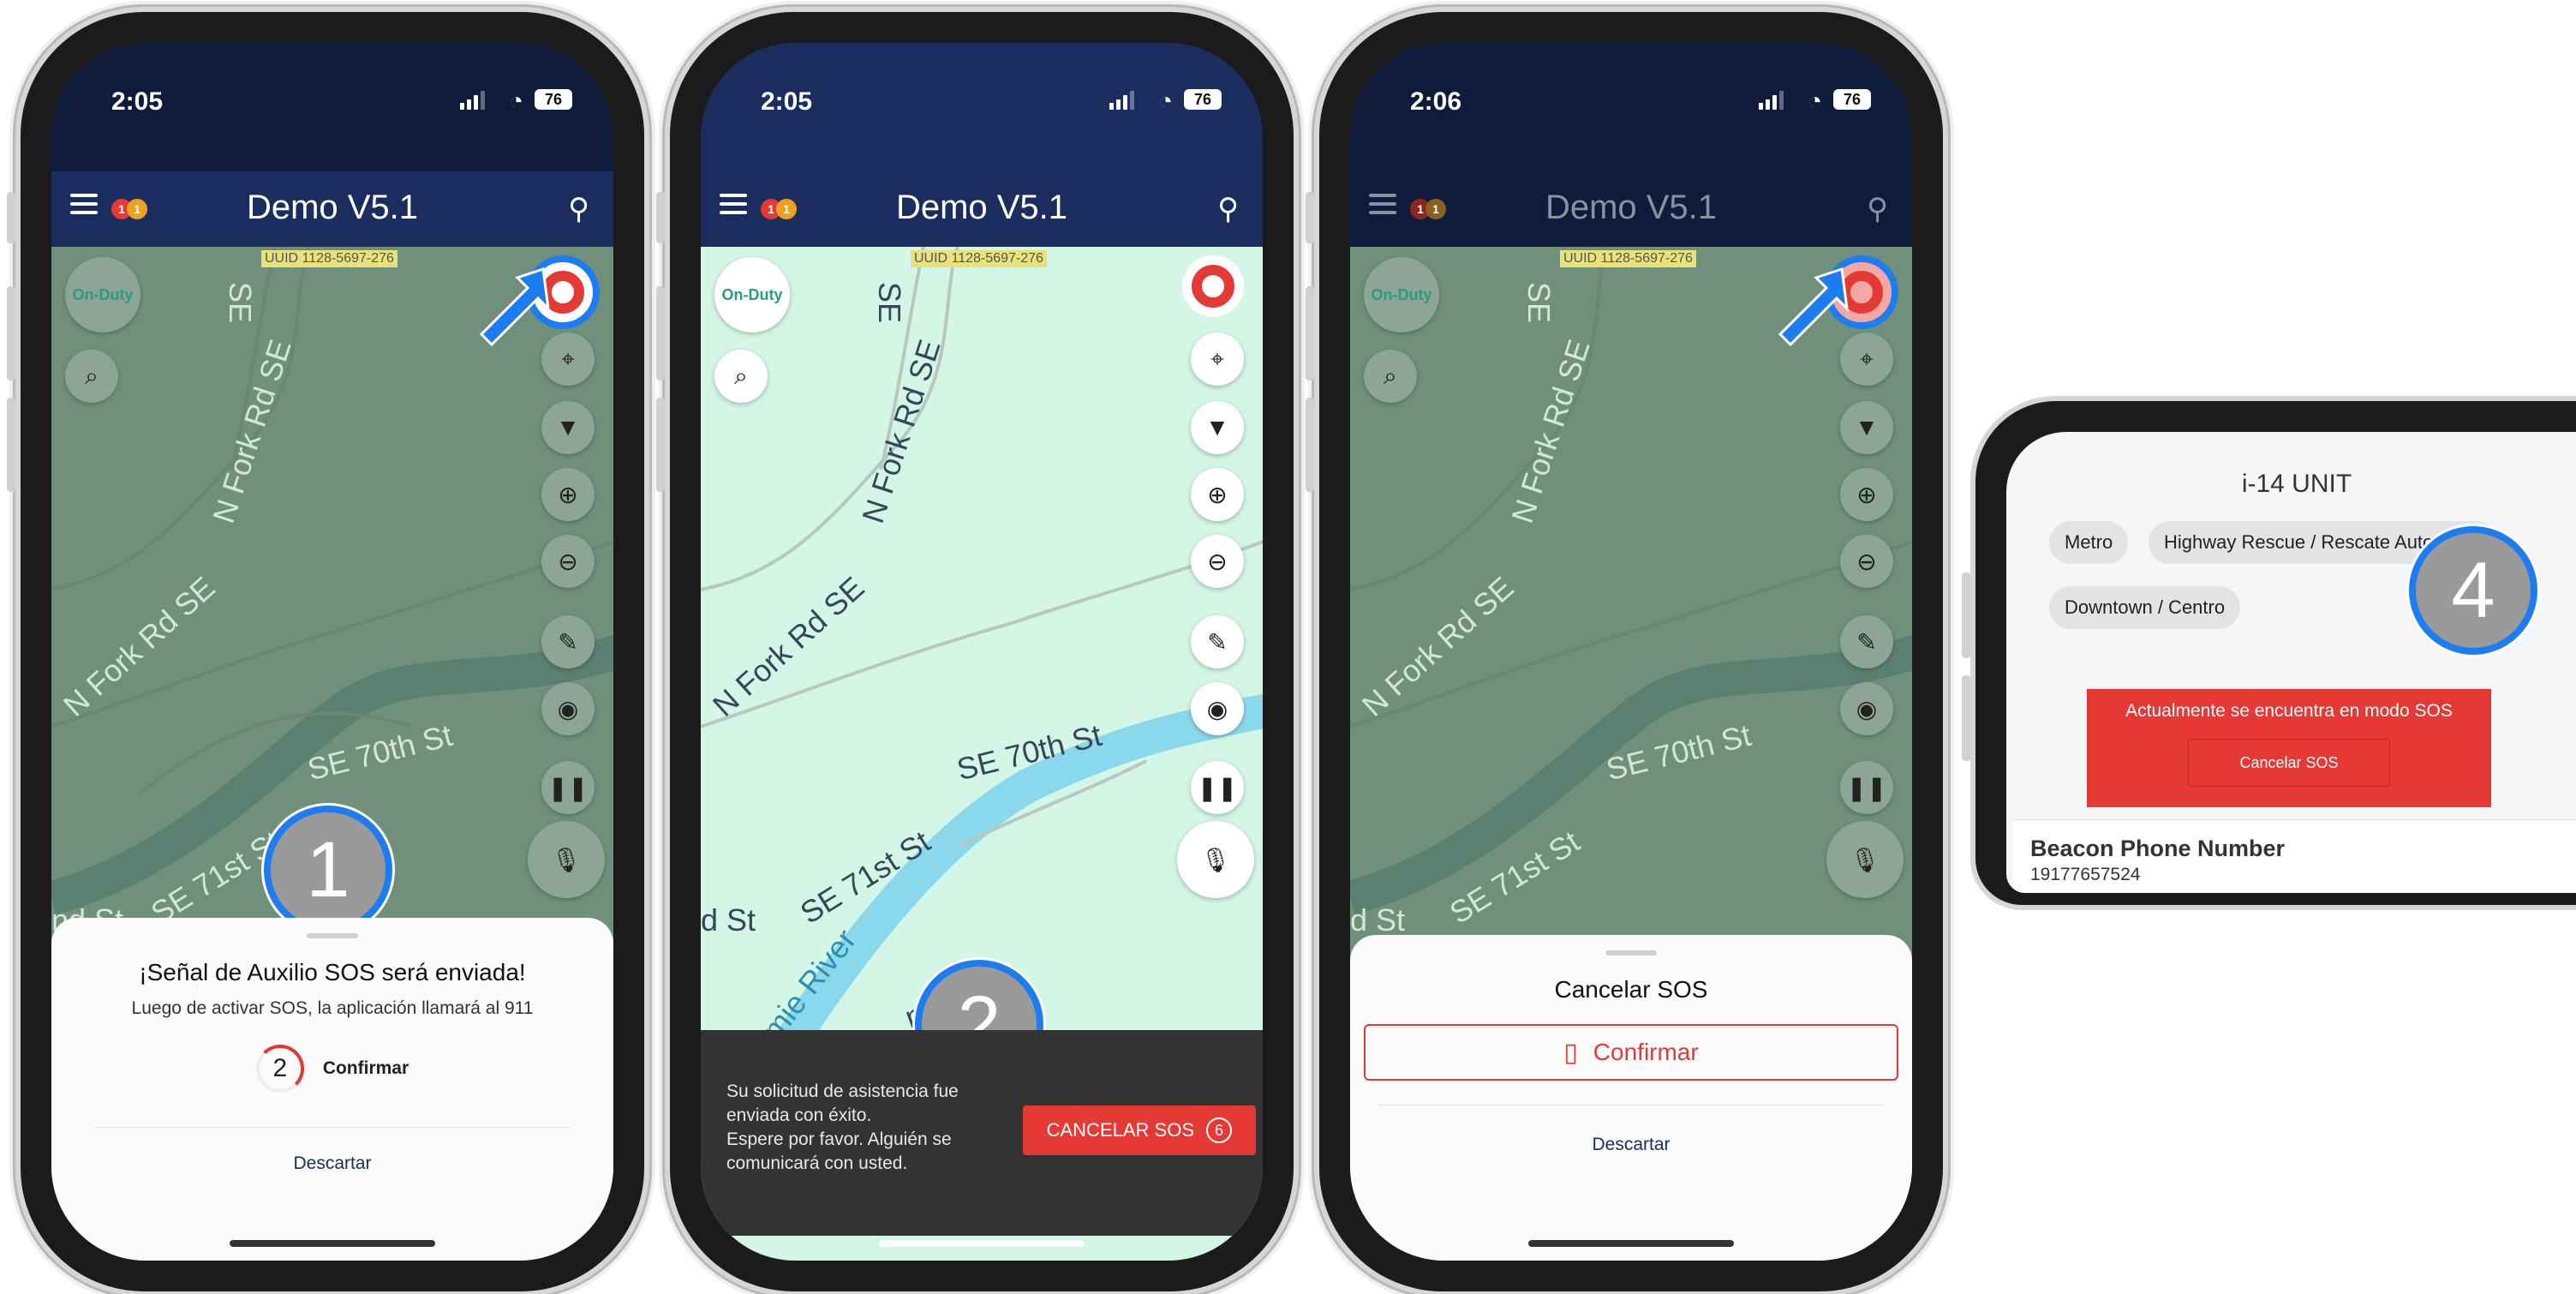 This screenshot has width=2576, height=1294. What do you see at coordinates (1217, 359) in the screenshot?
I see `locate-icon: ⌖` at bounding box center [1217, 359].